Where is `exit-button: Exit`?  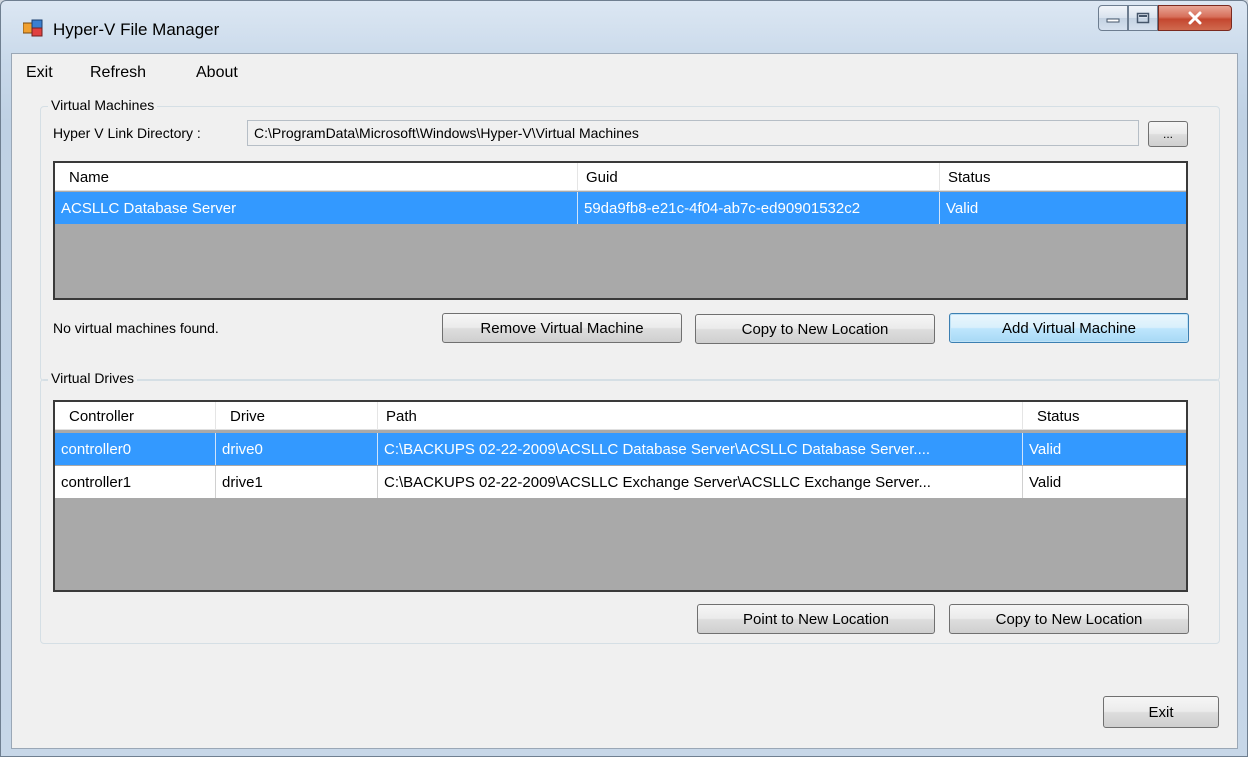 exit-button: Exit is located at coordinates (1161, 712).